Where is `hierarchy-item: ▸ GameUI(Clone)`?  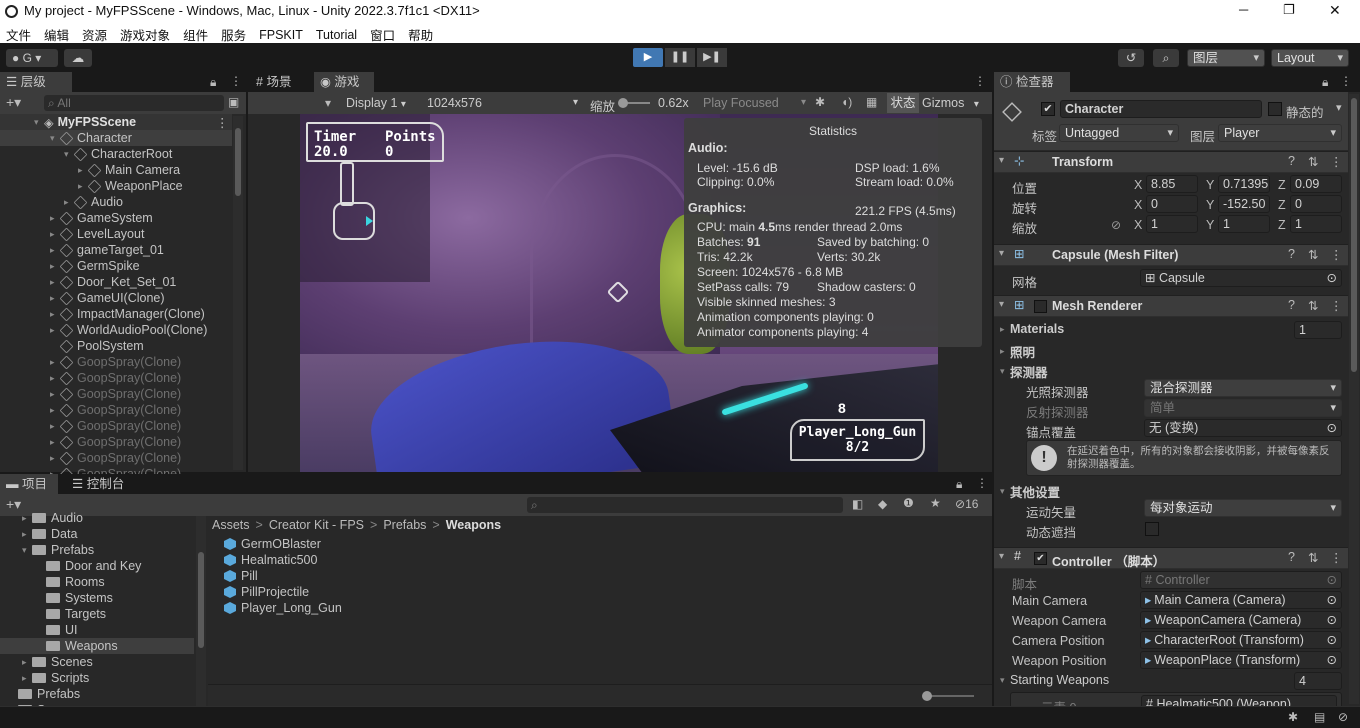
hierarchy-item: ▸ GameUI(Clone) is located at coordinates (116, 298).